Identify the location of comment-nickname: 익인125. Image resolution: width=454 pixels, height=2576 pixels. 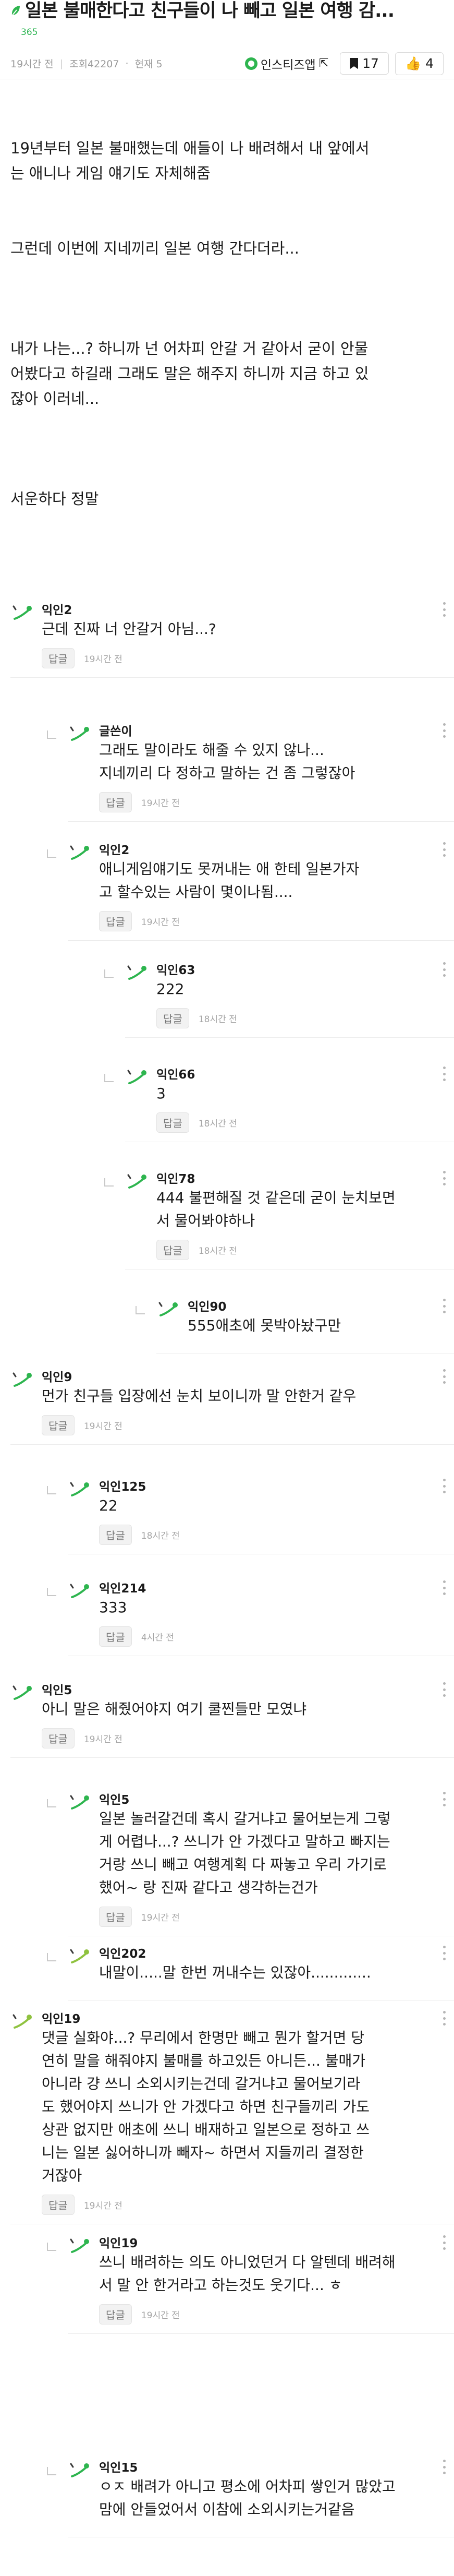
(122, 1485).